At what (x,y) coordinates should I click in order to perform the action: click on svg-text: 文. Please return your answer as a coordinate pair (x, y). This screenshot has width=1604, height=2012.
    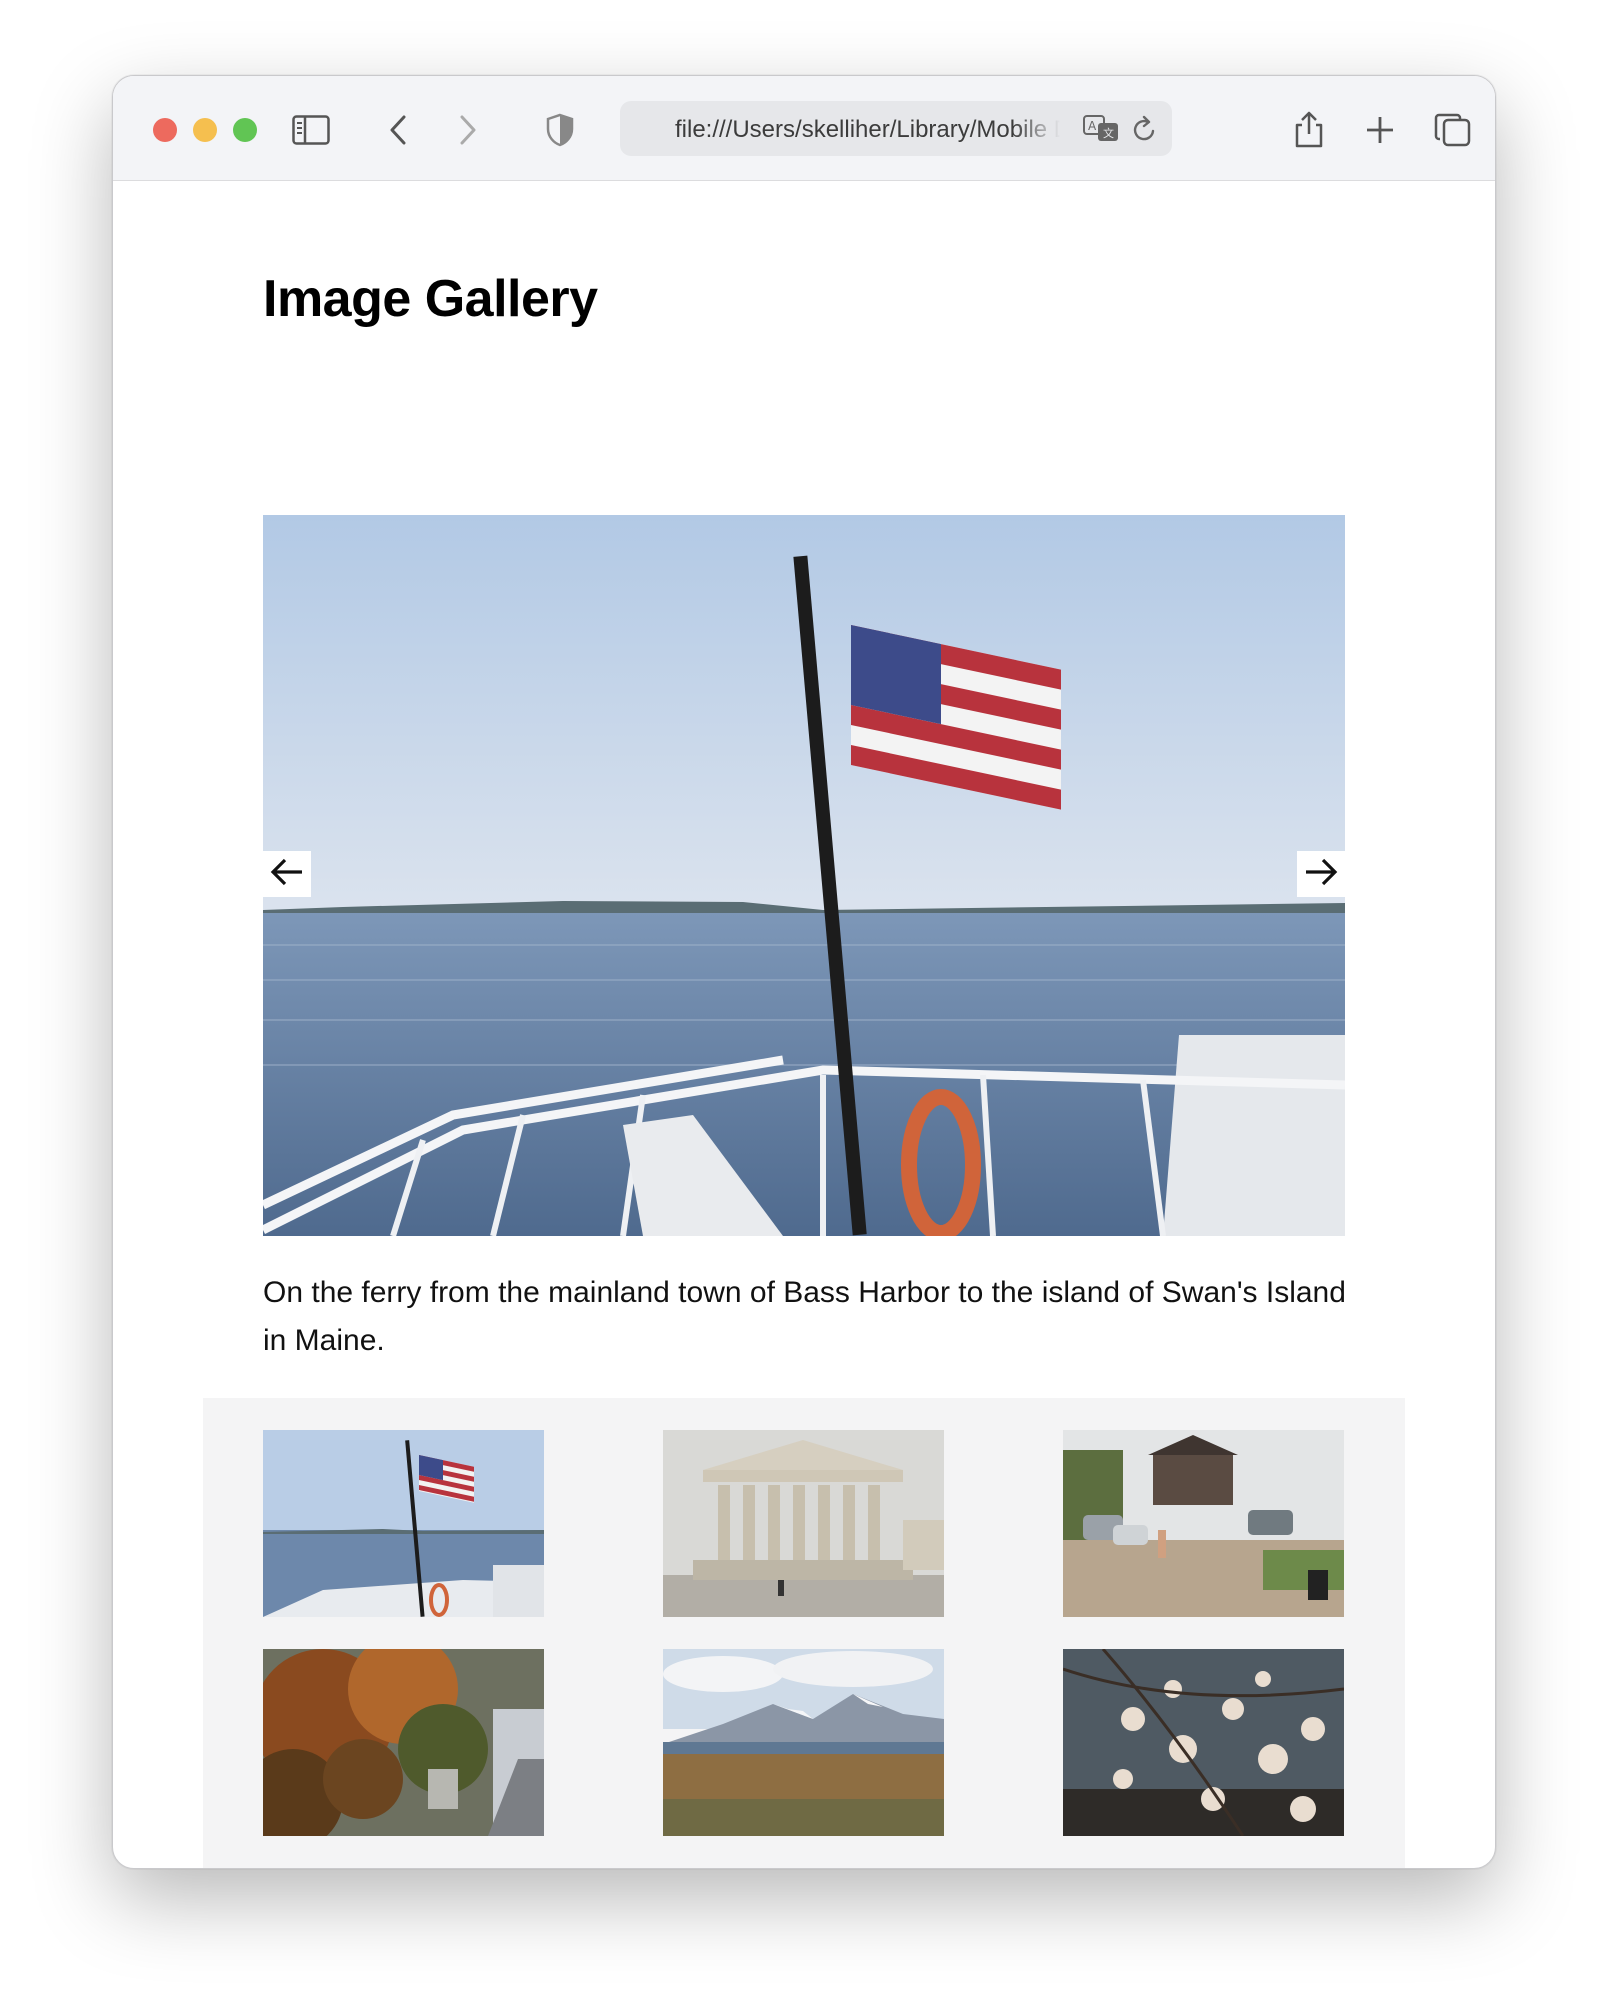
    Looking at the image, I should click on (1108, 133).